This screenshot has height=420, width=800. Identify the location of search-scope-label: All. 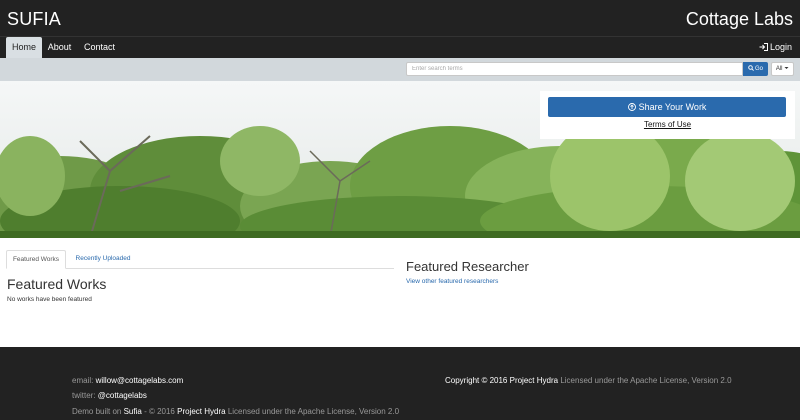
(779, 69).